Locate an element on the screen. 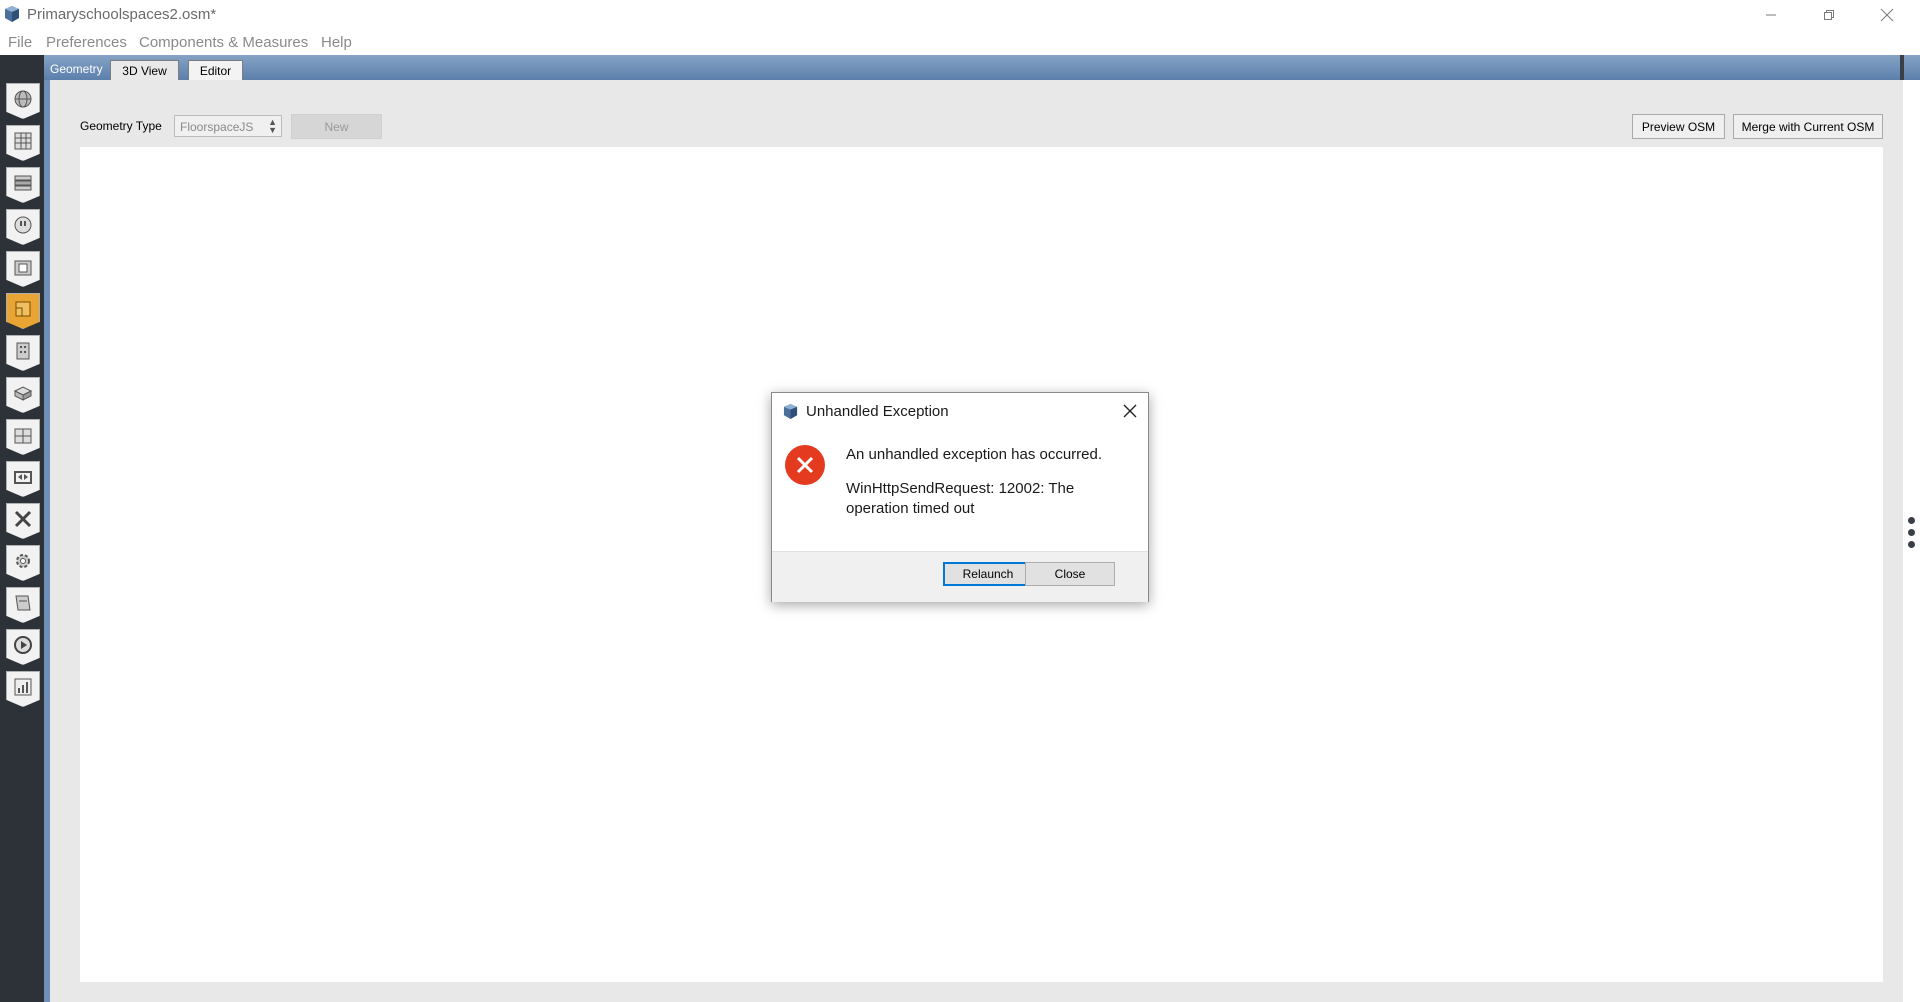 Image resolution: width=1920 pixels, height=1002 pixels. hvac-systems-icon is located at coordinates (23, 477).